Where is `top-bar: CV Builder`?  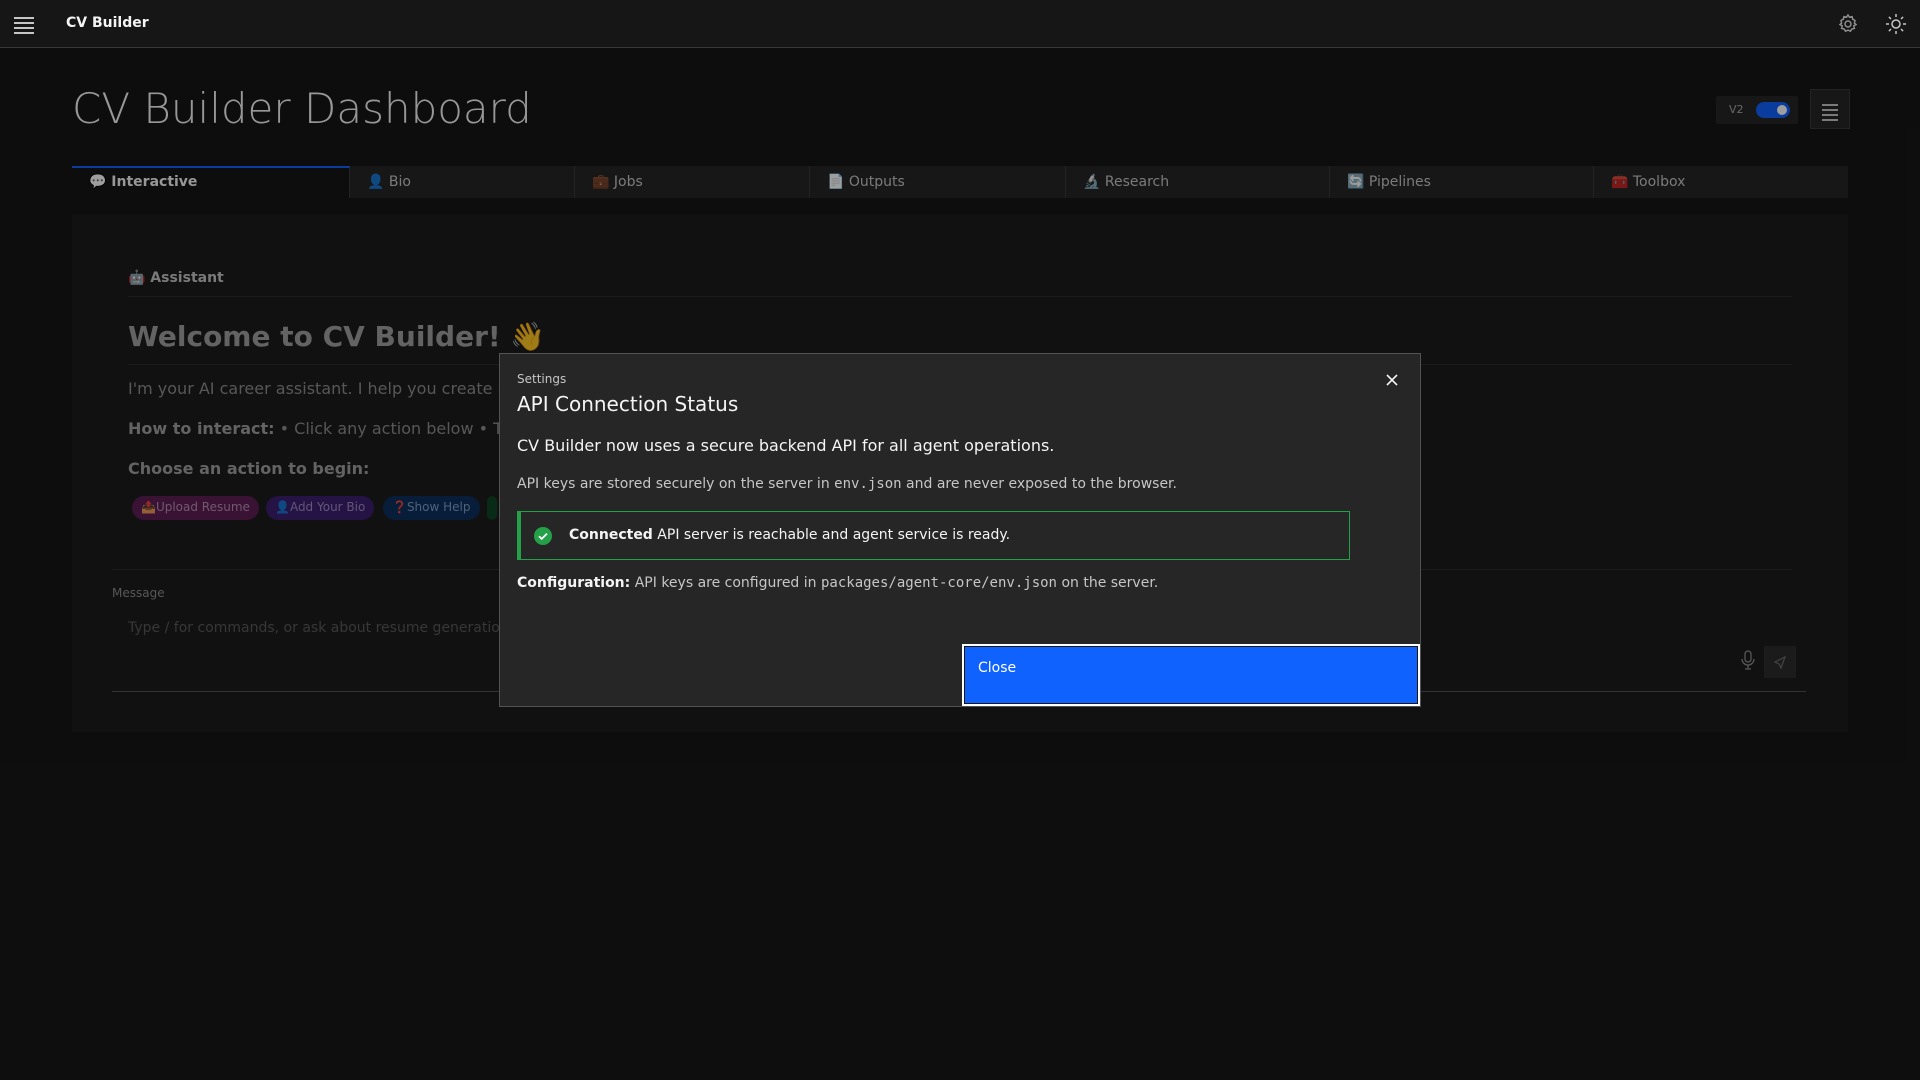 top-bar: CV Builder is located at coordinates (960, 24).